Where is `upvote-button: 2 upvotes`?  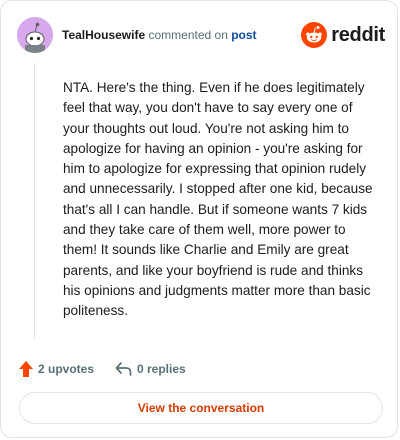 upvote-button: 2 upvotes is located at coordinates (56, 369).